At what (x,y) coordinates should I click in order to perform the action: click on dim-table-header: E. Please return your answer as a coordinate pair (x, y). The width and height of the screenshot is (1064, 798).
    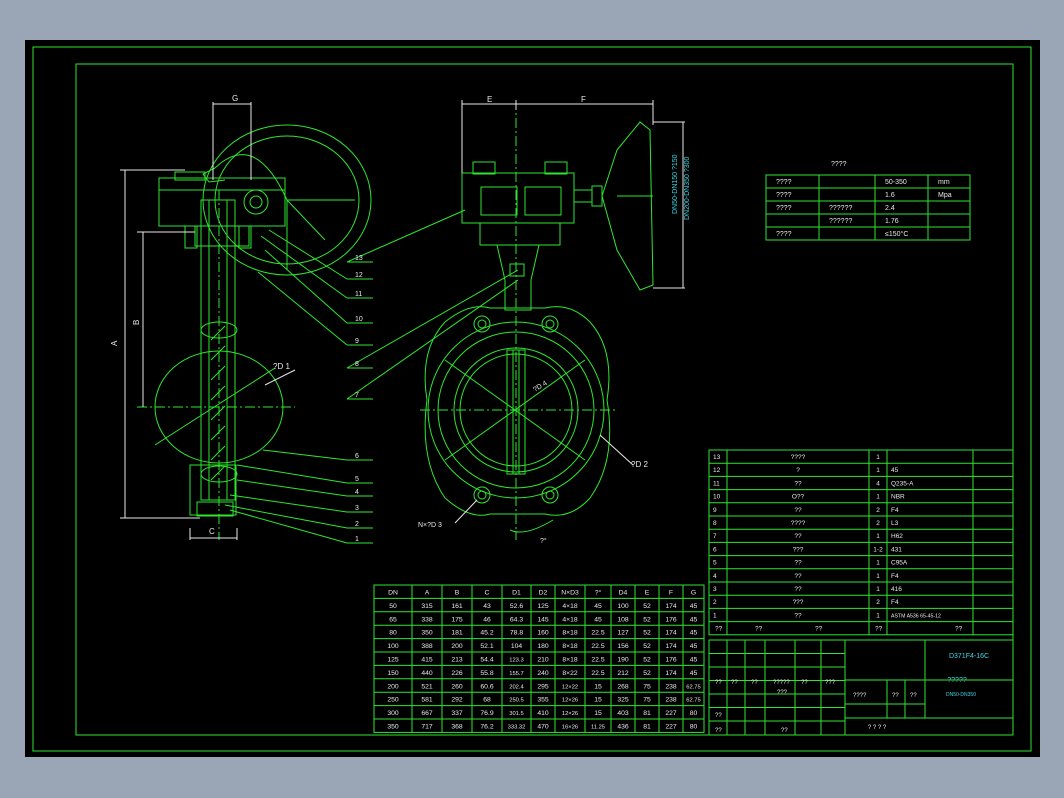
    Looking at the image, I should click on (647, 593).